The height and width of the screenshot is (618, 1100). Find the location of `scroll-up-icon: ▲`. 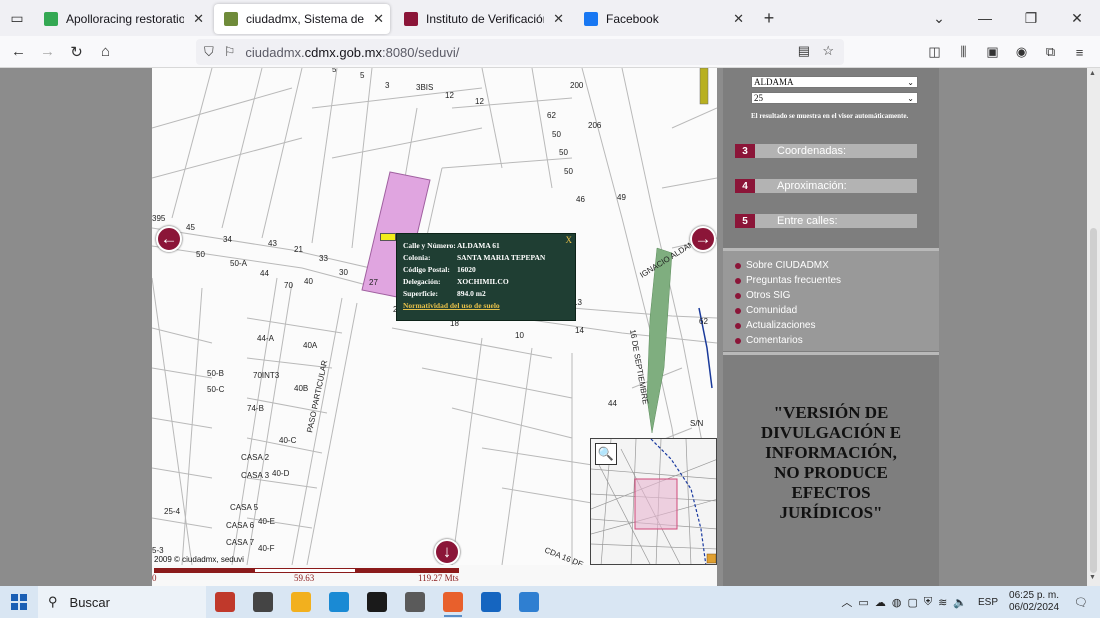

scroll-up-icon: ▲ is located at coordinates (1092, 73).